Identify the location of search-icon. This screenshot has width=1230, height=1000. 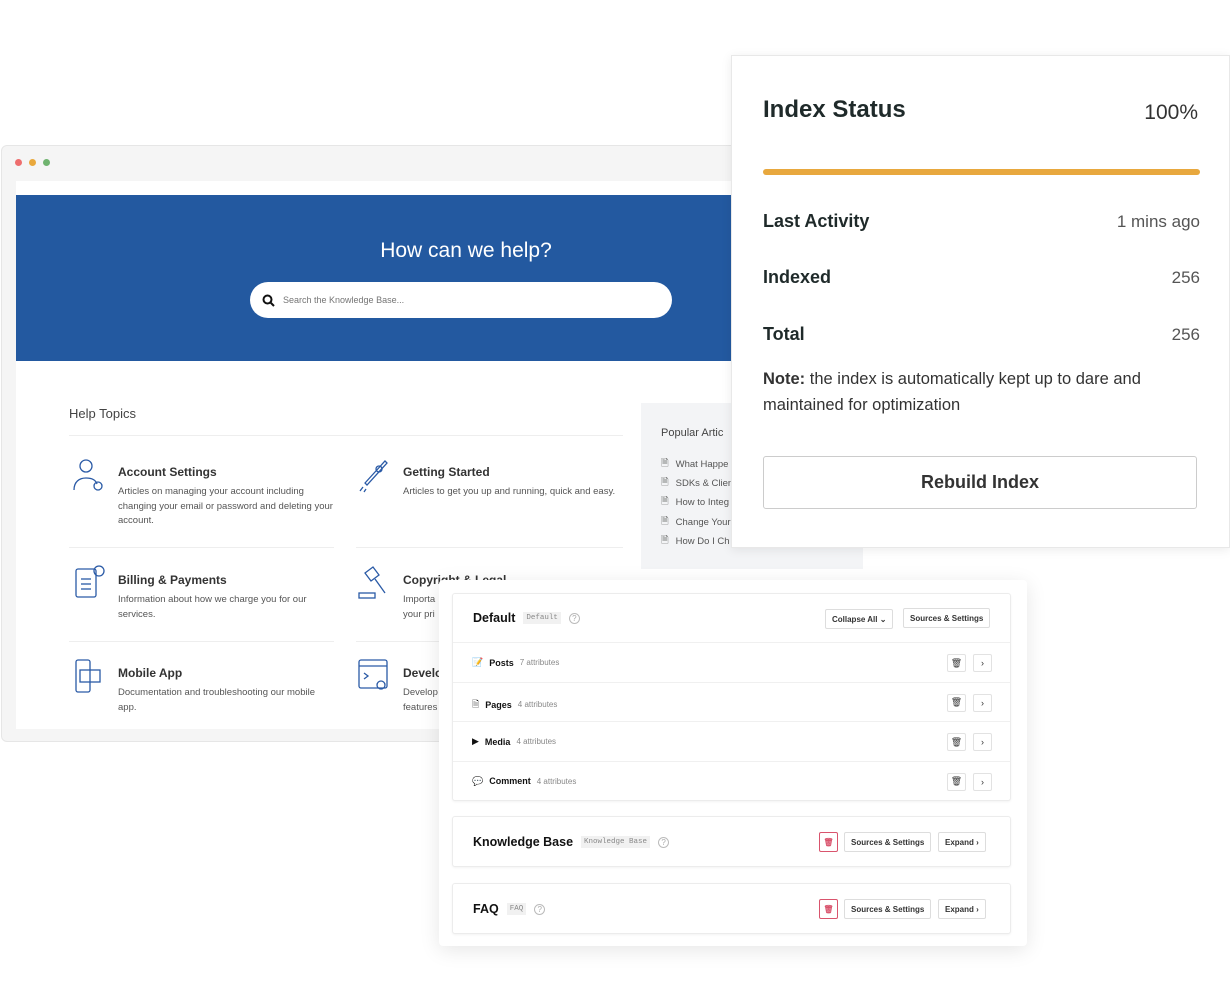
(268, 300).